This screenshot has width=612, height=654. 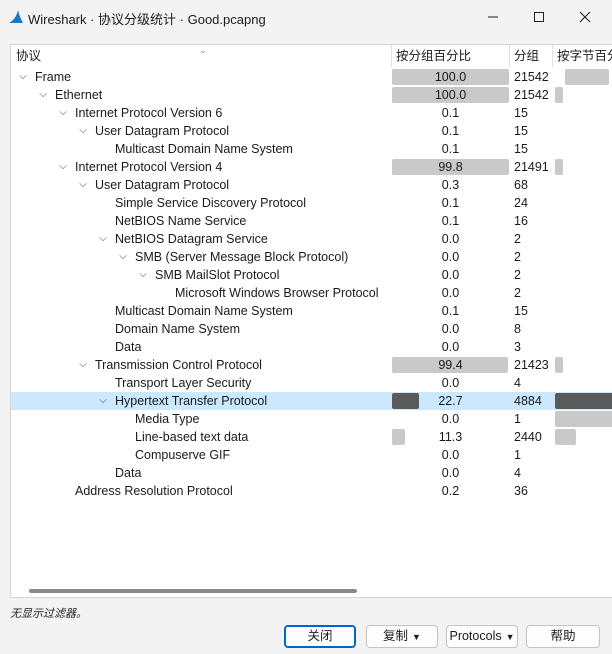 What do you see at coordinates (311, 437) in the screenshot?
I see `tree-row: Line-based text data 11.3 2440` at bounding box center [311, 437].